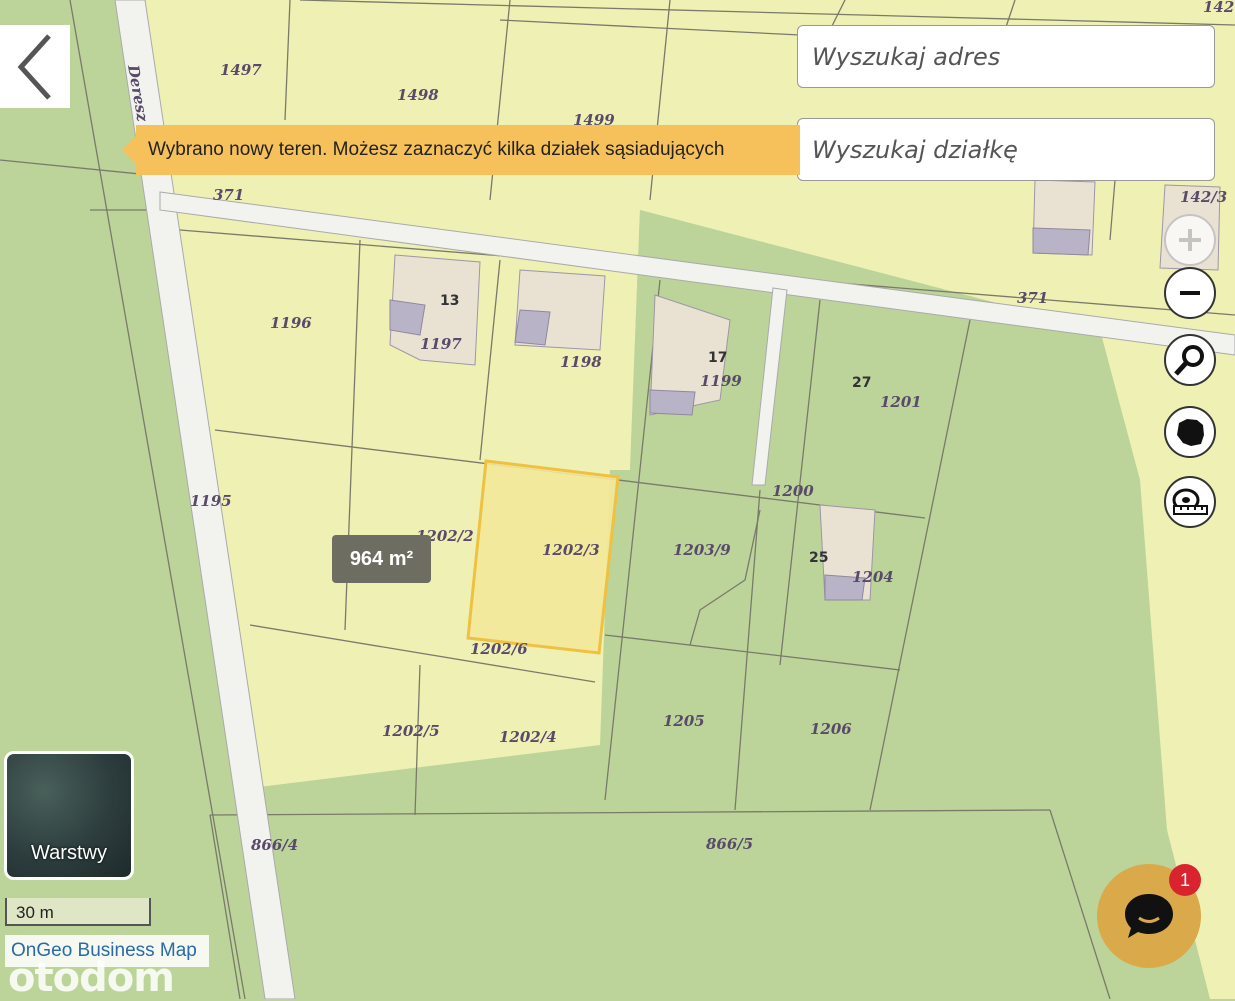 This screenshot has height=1001, width=1235. I want to click on scale-label: 30 m, so click(35, 912).